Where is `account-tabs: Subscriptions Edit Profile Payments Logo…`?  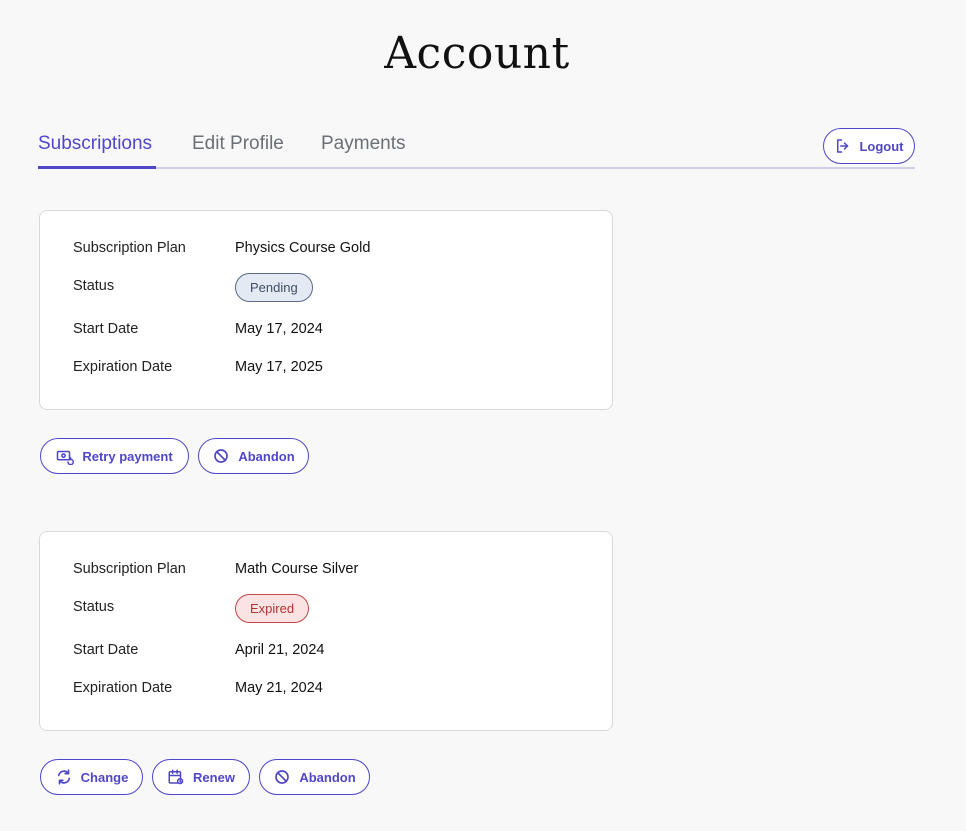 account-tabs: Subscriptions Edit Profile Payments Logo… is located at coordinates (476, 148).